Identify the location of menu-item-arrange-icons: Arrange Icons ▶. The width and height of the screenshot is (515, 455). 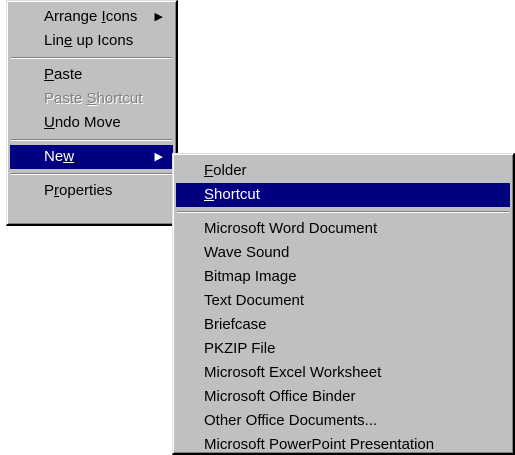
(91, 17).